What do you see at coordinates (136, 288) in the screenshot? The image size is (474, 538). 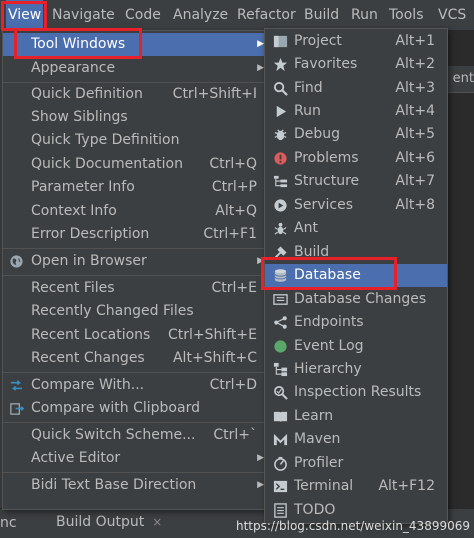 I see `menu-item-recent-files: Recent Files Ctrl+E` at bounding box center [136, 288].